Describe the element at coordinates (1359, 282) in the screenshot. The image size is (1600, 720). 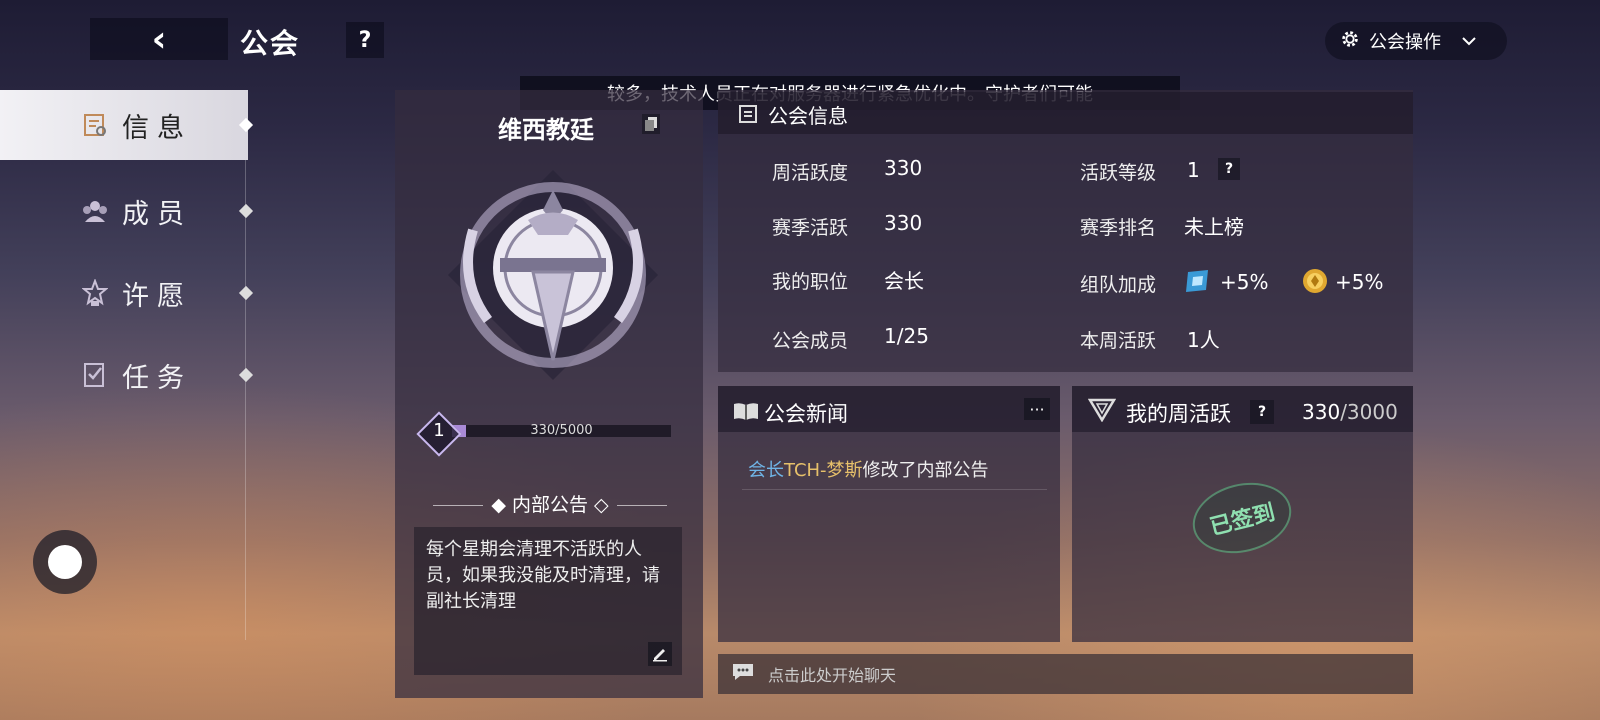
I see `coin-bonus-value: +5%` at that location.